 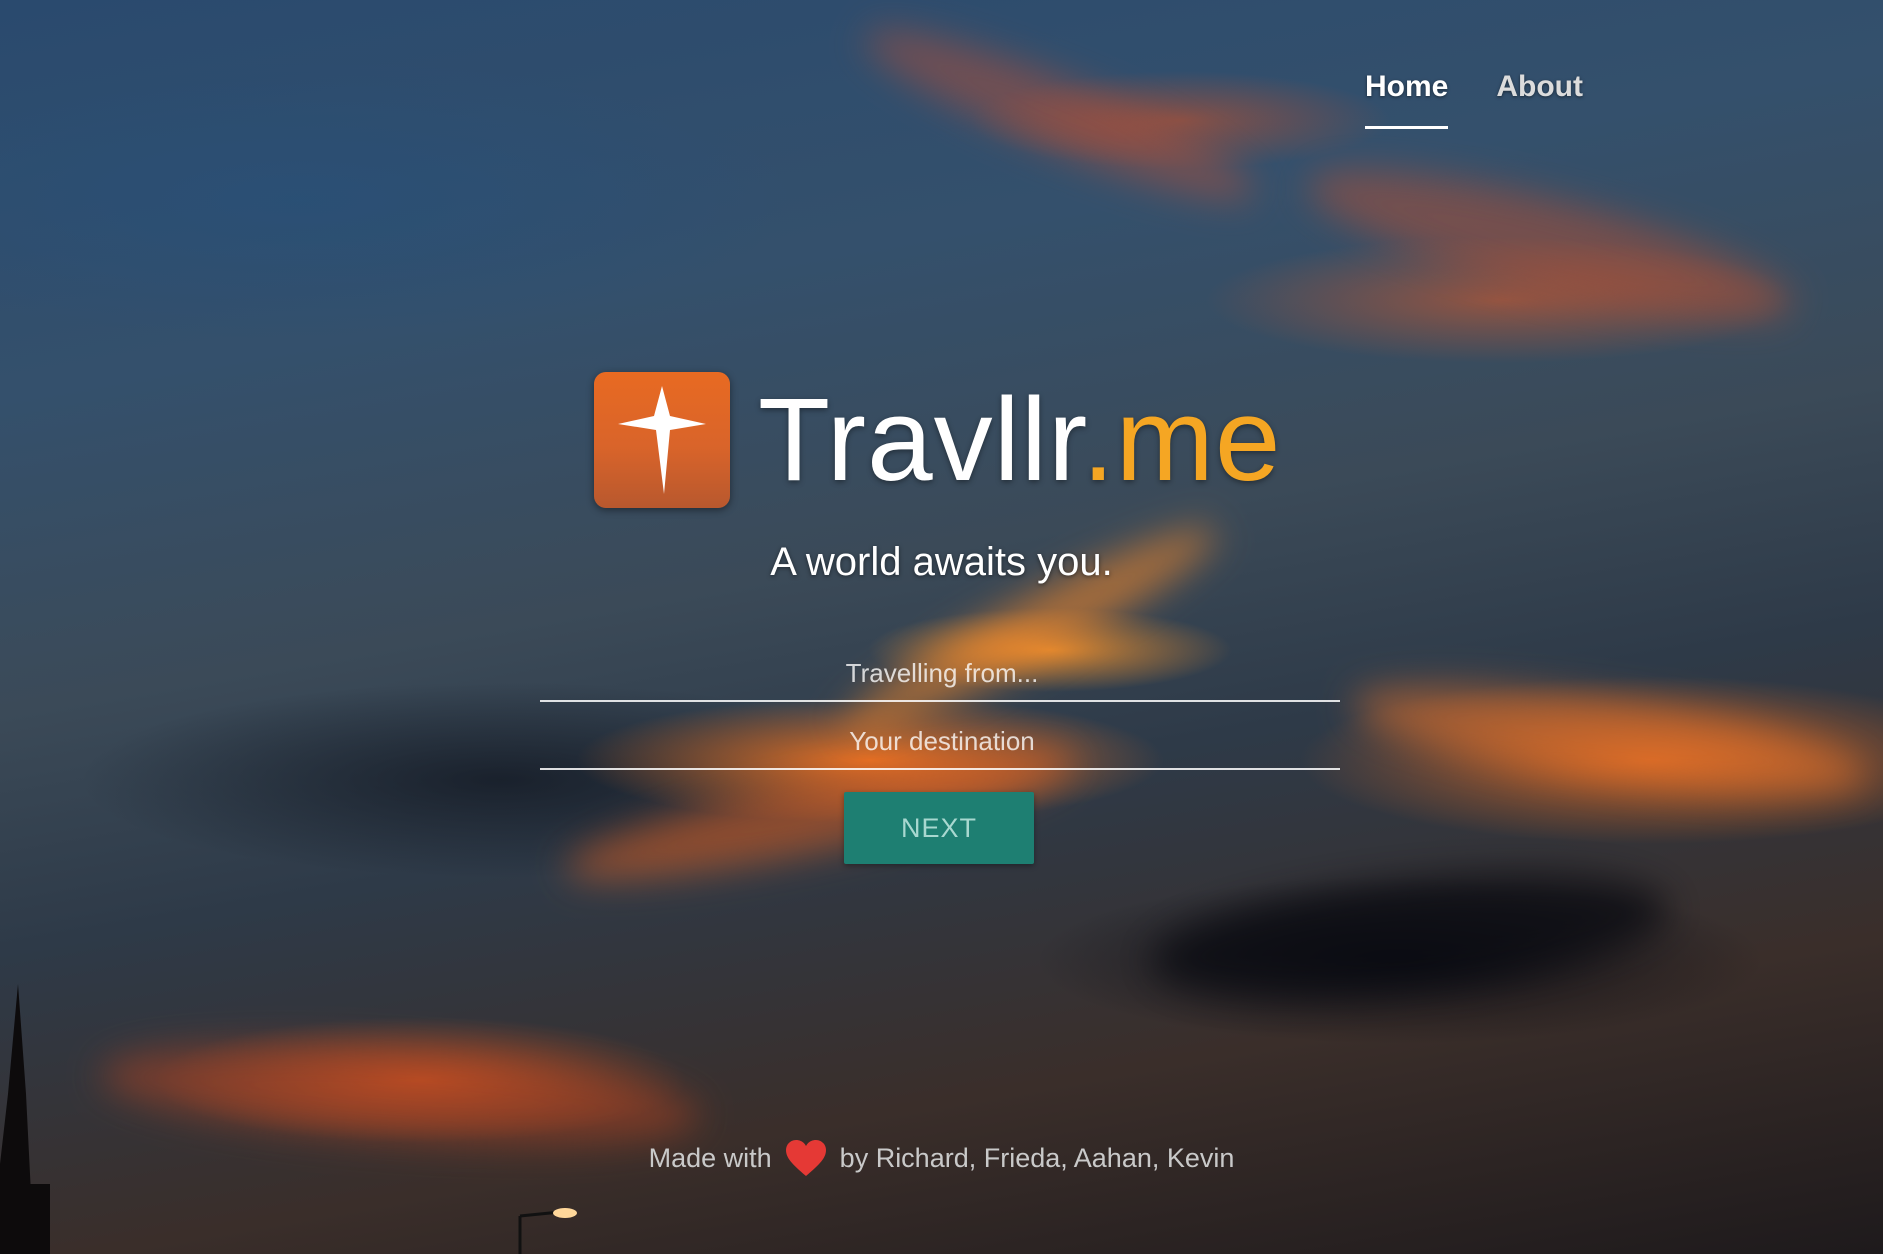 I want to click on tagline: A world awaits you., so click(x=941, y=562).